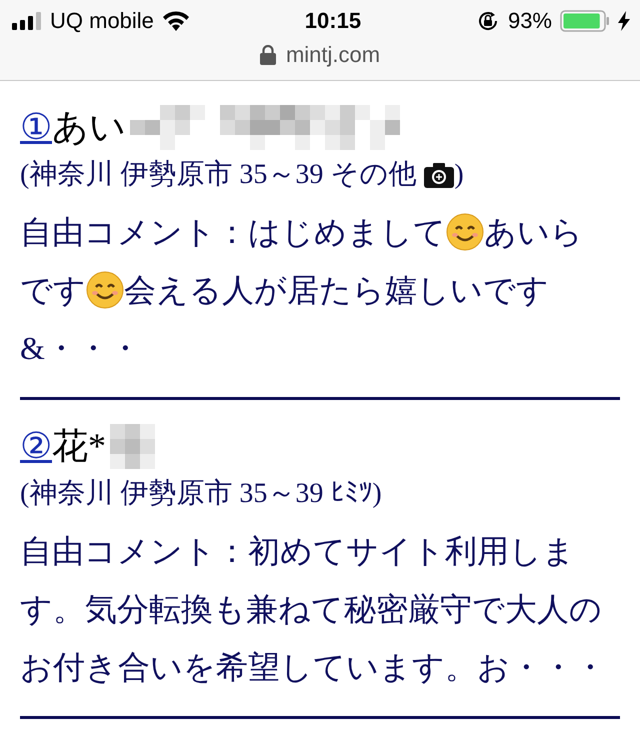 This screenshot has height=748, width=640. Describe the element at coordinates (333, 55) in the screenshot. I see `url-text: mintj.com` at that location.